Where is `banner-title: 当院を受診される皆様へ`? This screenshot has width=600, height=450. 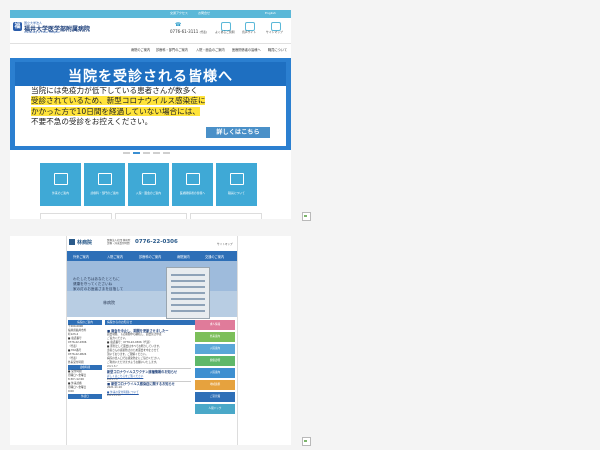
banner-title: 当院を受診される皆様へ is located at coordinates (150, 77).